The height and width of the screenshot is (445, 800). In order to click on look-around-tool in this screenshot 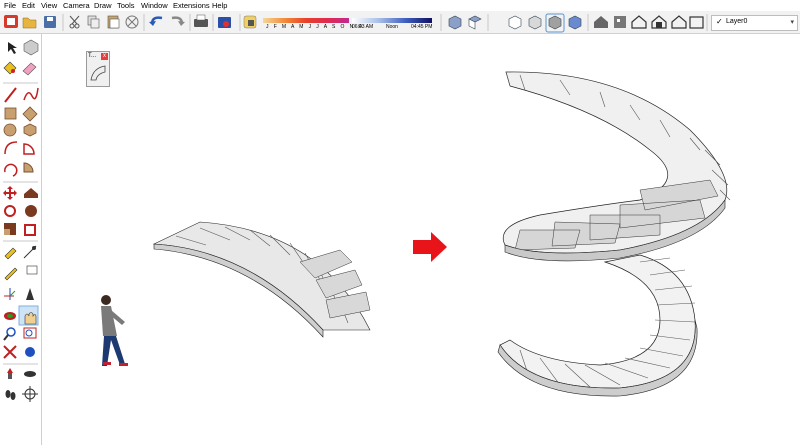, I will do `click(30, 374)`.